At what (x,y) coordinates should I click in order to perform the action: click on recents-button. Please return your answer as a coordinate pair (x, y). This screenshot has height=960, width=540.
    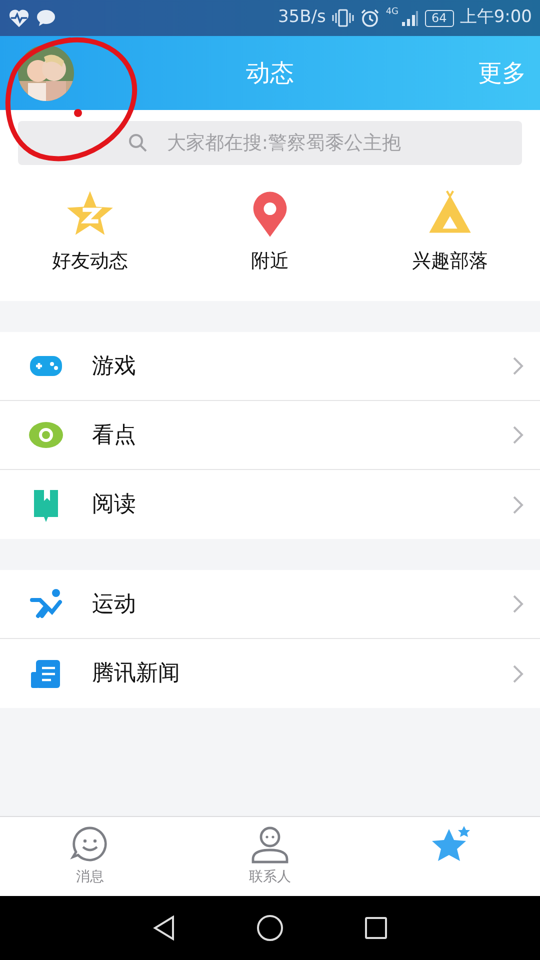
    Looking at the image, I should click on (376, 928).